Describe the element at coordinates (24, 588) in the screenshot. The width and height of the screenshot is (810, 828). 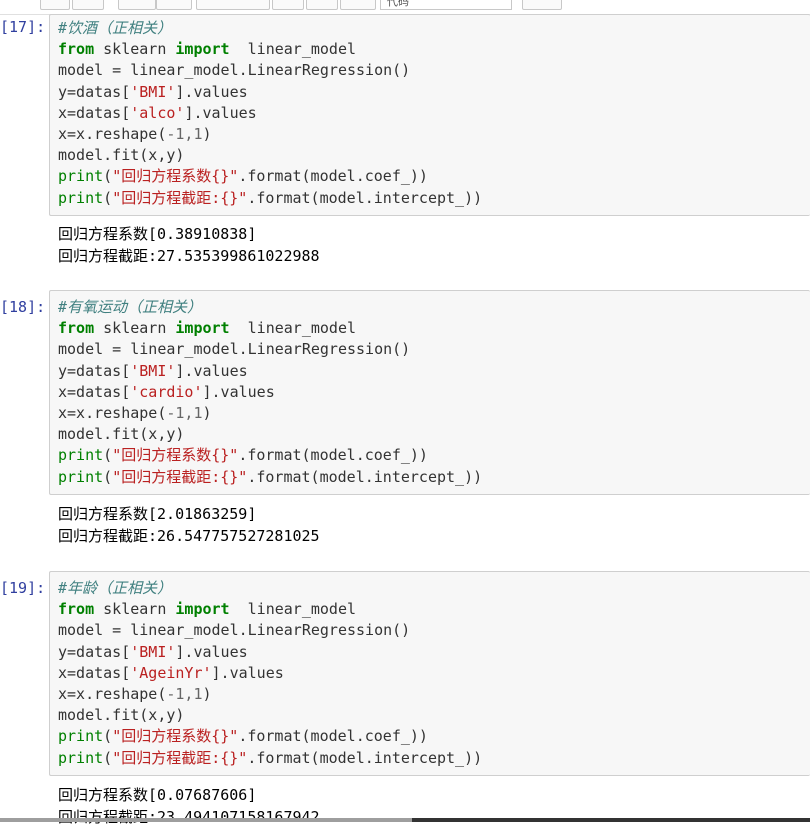
I see `input-prompt: [19]:` at that location.